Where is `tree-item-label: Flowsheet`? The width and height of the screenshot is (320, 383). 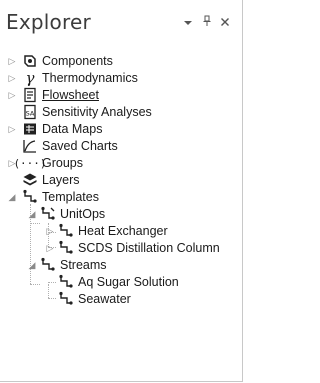
tree-item-label: Flowsheet is located at coordinates (70, 95).